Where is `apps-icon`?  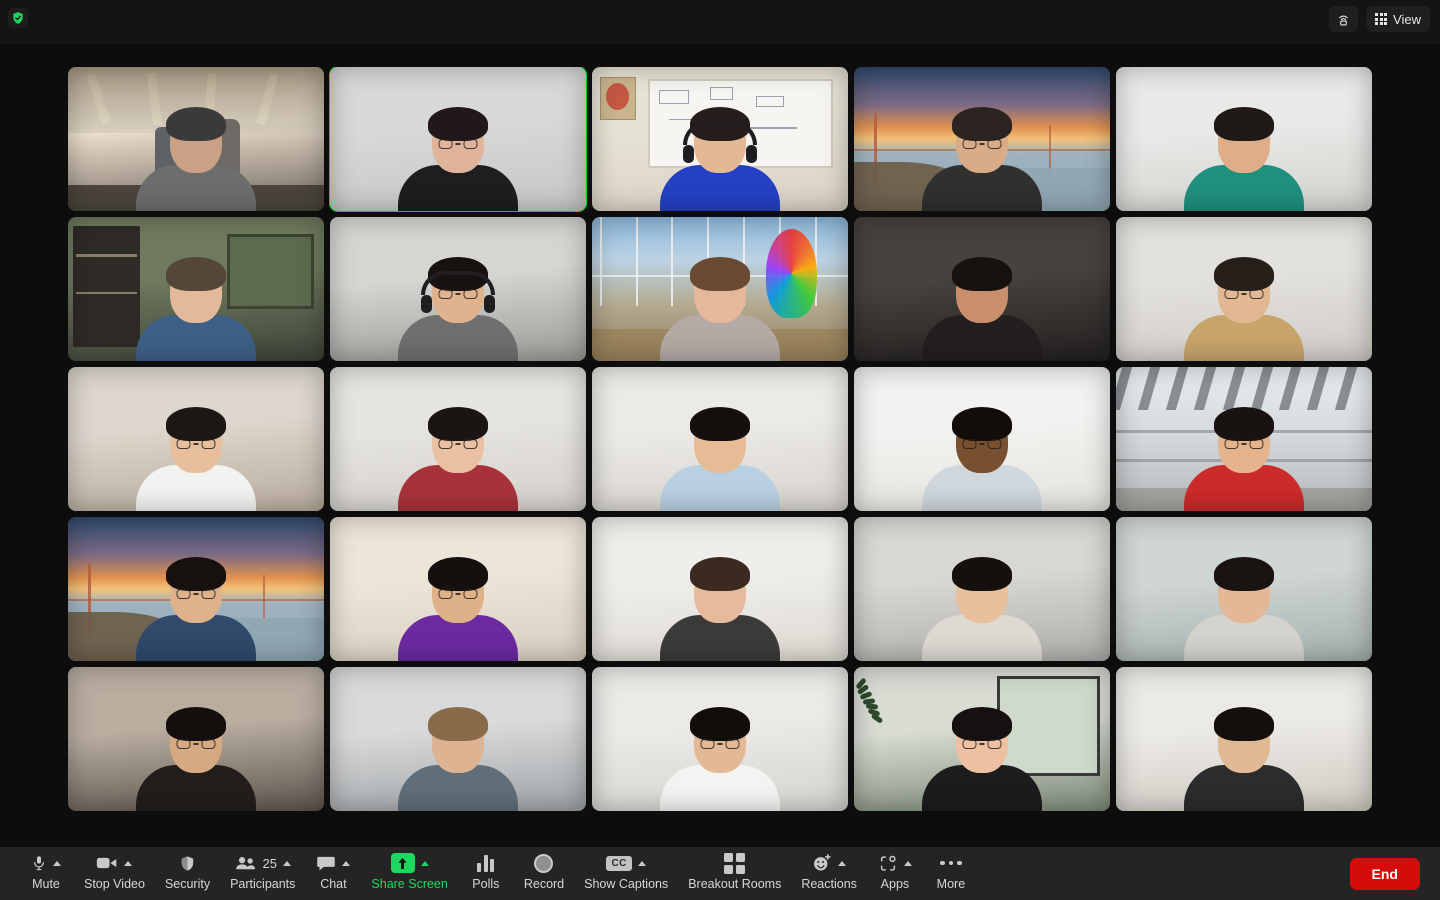 apps-icon is located at coordinates (888, 863).